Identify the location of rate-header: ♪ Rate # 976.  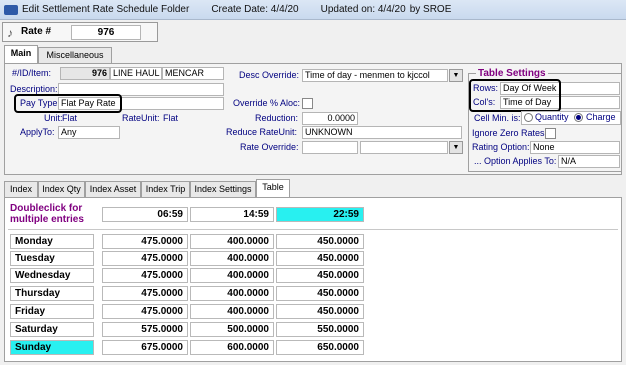
(80, 32).